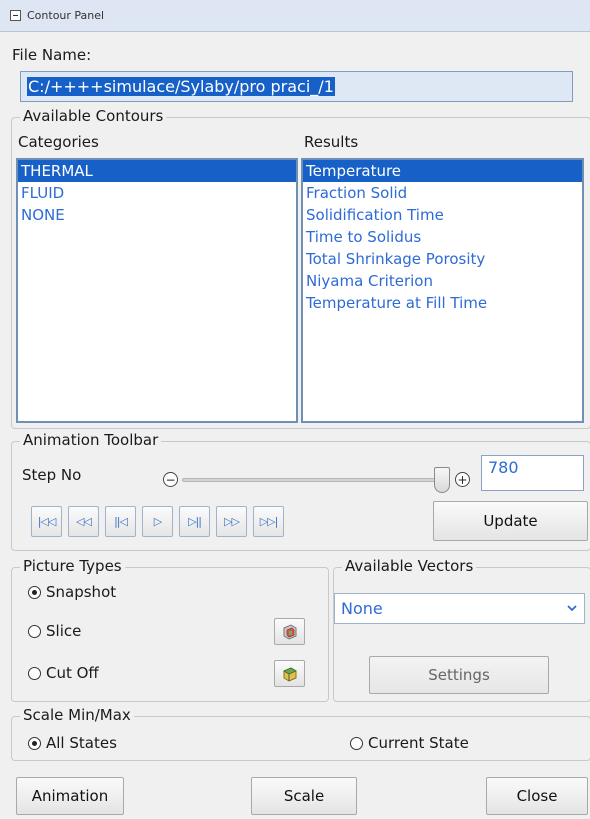 The image size is (590, 819). I want to click on scale-button: Scale, so click(304, 796).